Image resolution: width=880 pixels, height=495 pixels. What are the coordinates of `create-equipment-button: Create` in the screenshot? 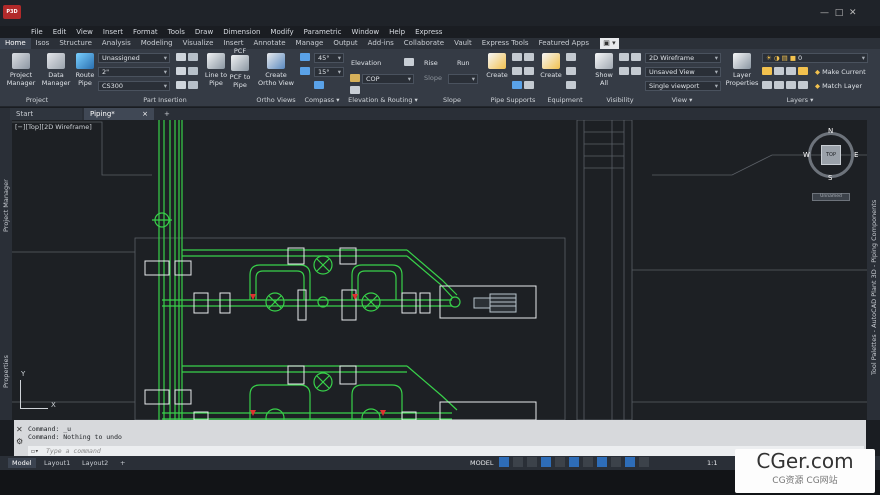 It's located at (551, 66).